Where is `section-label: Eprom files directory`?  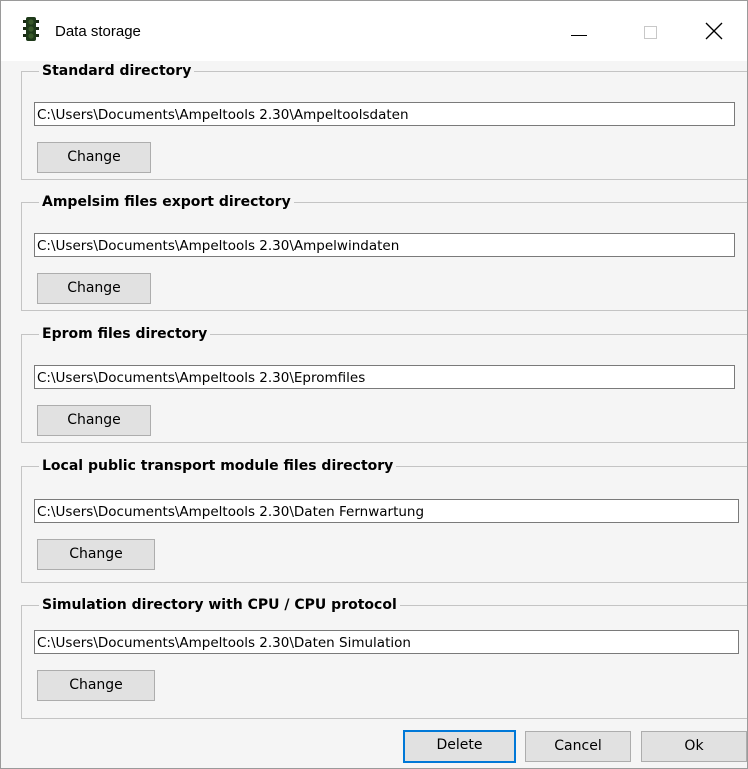 section-label: Eprom files directory is located at coordinates (125, 334).